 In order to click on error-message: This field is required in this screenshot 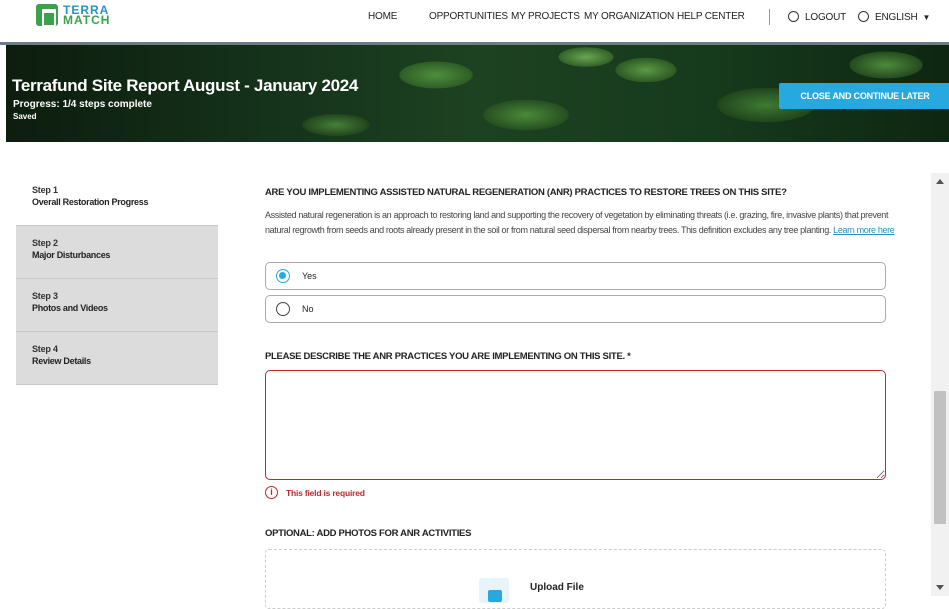, I will do `click(325, 492)`.